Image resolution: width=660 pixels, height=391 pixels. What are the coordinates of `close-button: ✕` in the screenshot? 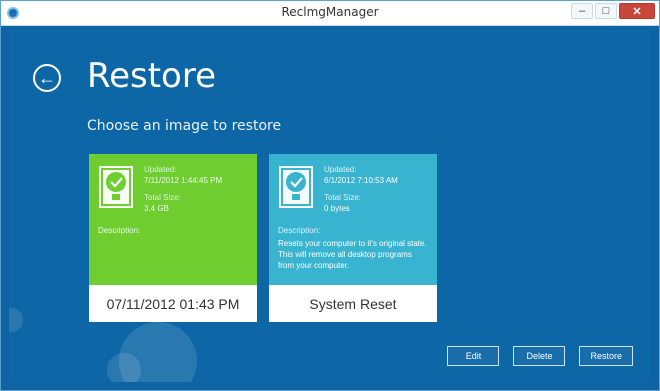 It's located at (637, 11).